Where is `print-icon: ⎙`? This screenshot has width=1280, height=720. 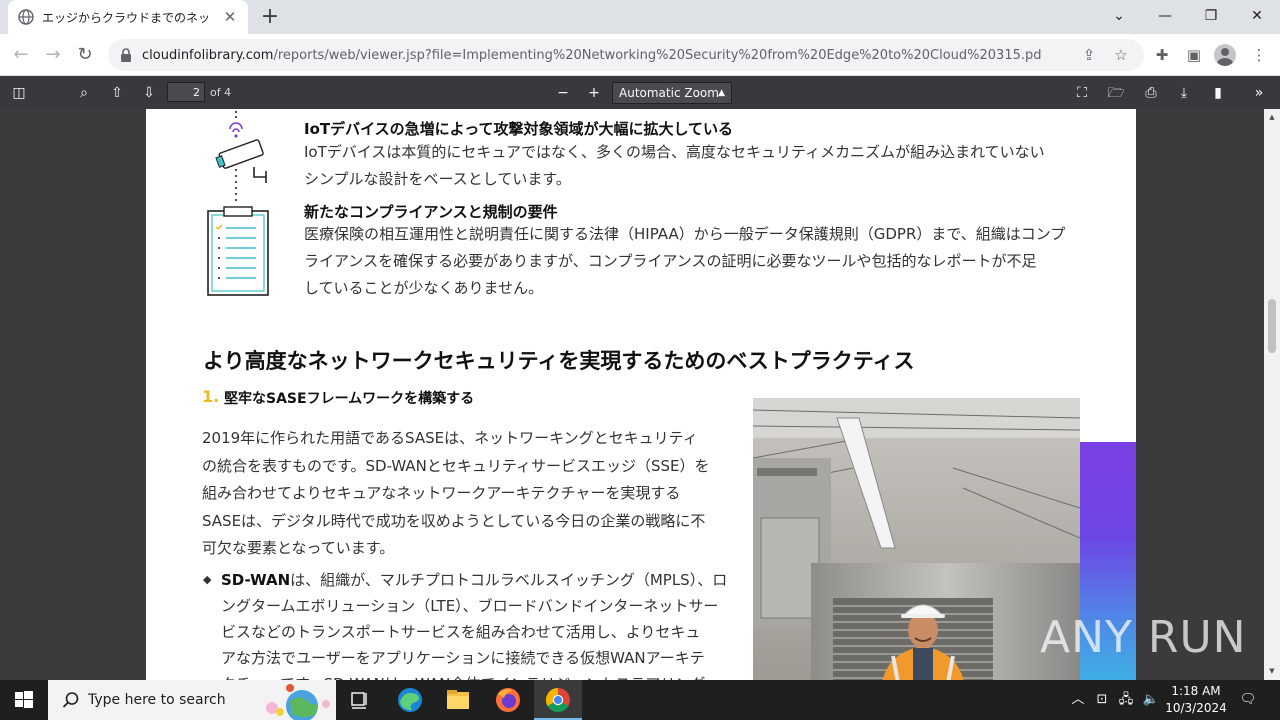
print-icon: ⎙ is located at coordinates (1151, 93).